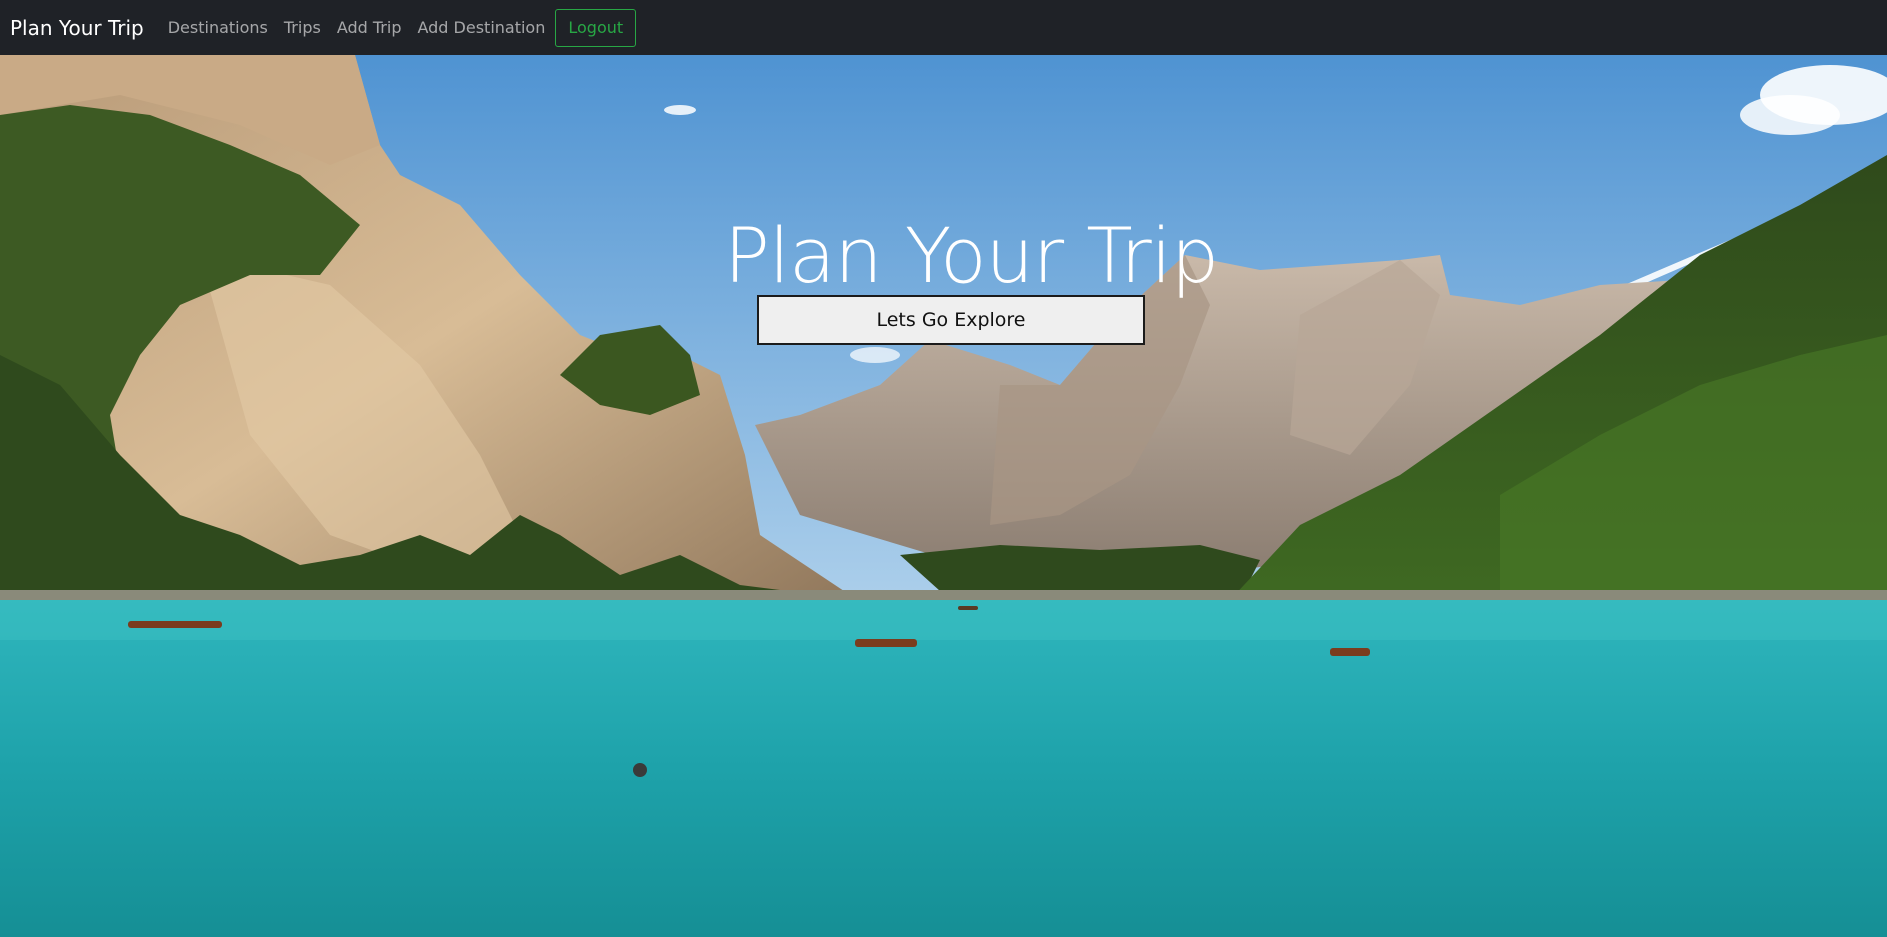 Image resolution: width=1887 pixels, height=937 pixels. What do you see at coordinates (77, 28) in the screenshot?
I see `brand-link: Plan Your Trip` at bounding box center [77, 28].